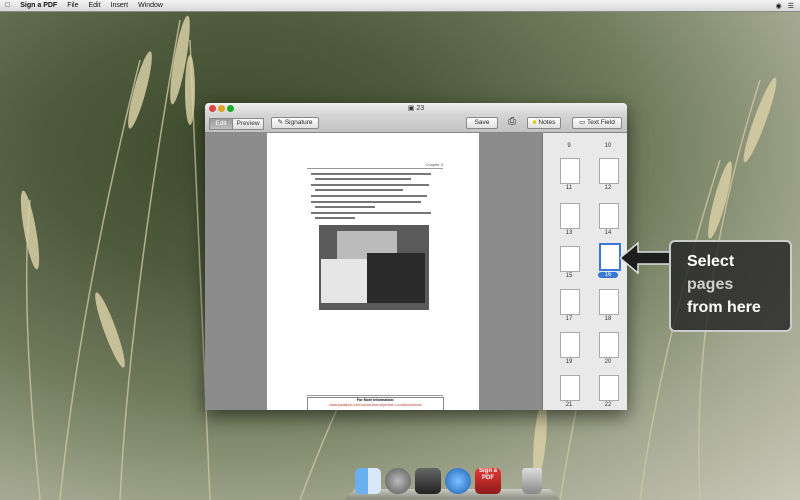 The image size is (800, 500). What do you see at coordinates (601, 122) in the screenshot?
I see `text-field-label: Text Field` at bounding box center [601, 122].